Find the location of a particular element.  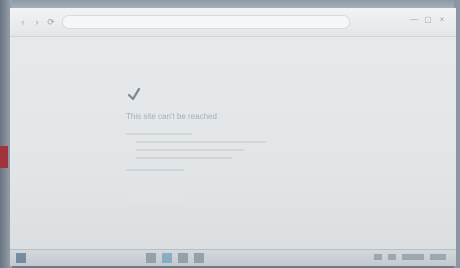

notification-icon is located at coordinates (438, 257).